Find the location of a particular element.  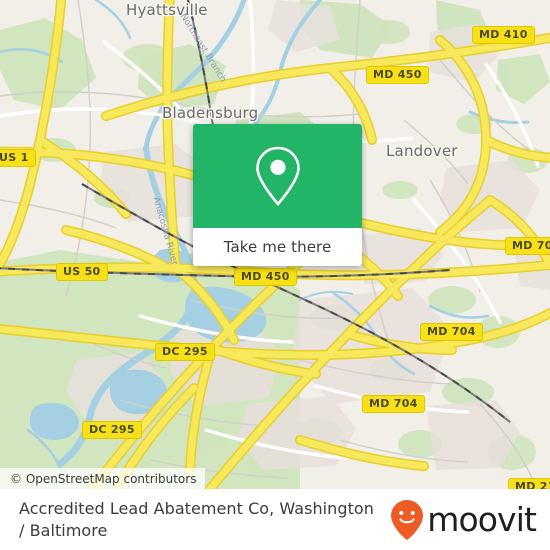

popup-header is located at coordinates (277, 176).